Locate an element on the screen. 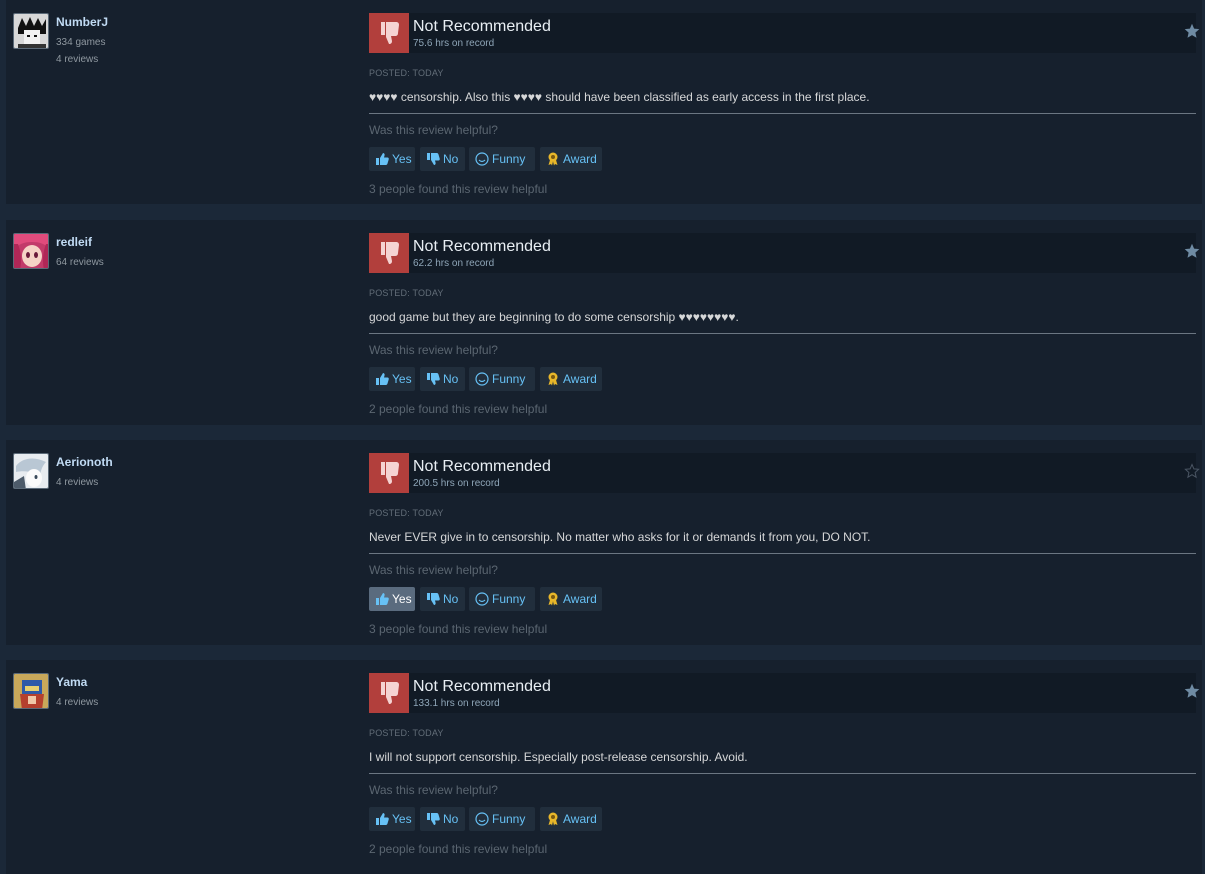  author-name: redleif is located at coordinates (74, 242).